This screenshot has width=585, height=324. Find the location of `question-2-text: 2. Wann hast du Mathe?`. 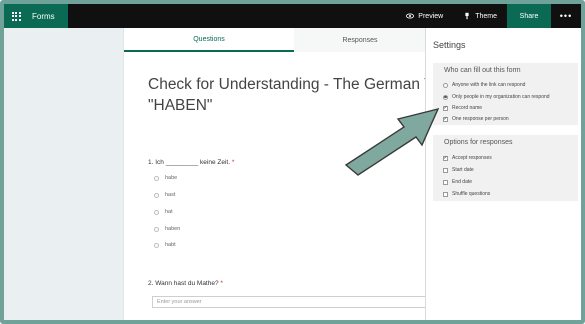

question-2-text: 2. Wann hast du Mathe? is located at coordinates (183, 283).